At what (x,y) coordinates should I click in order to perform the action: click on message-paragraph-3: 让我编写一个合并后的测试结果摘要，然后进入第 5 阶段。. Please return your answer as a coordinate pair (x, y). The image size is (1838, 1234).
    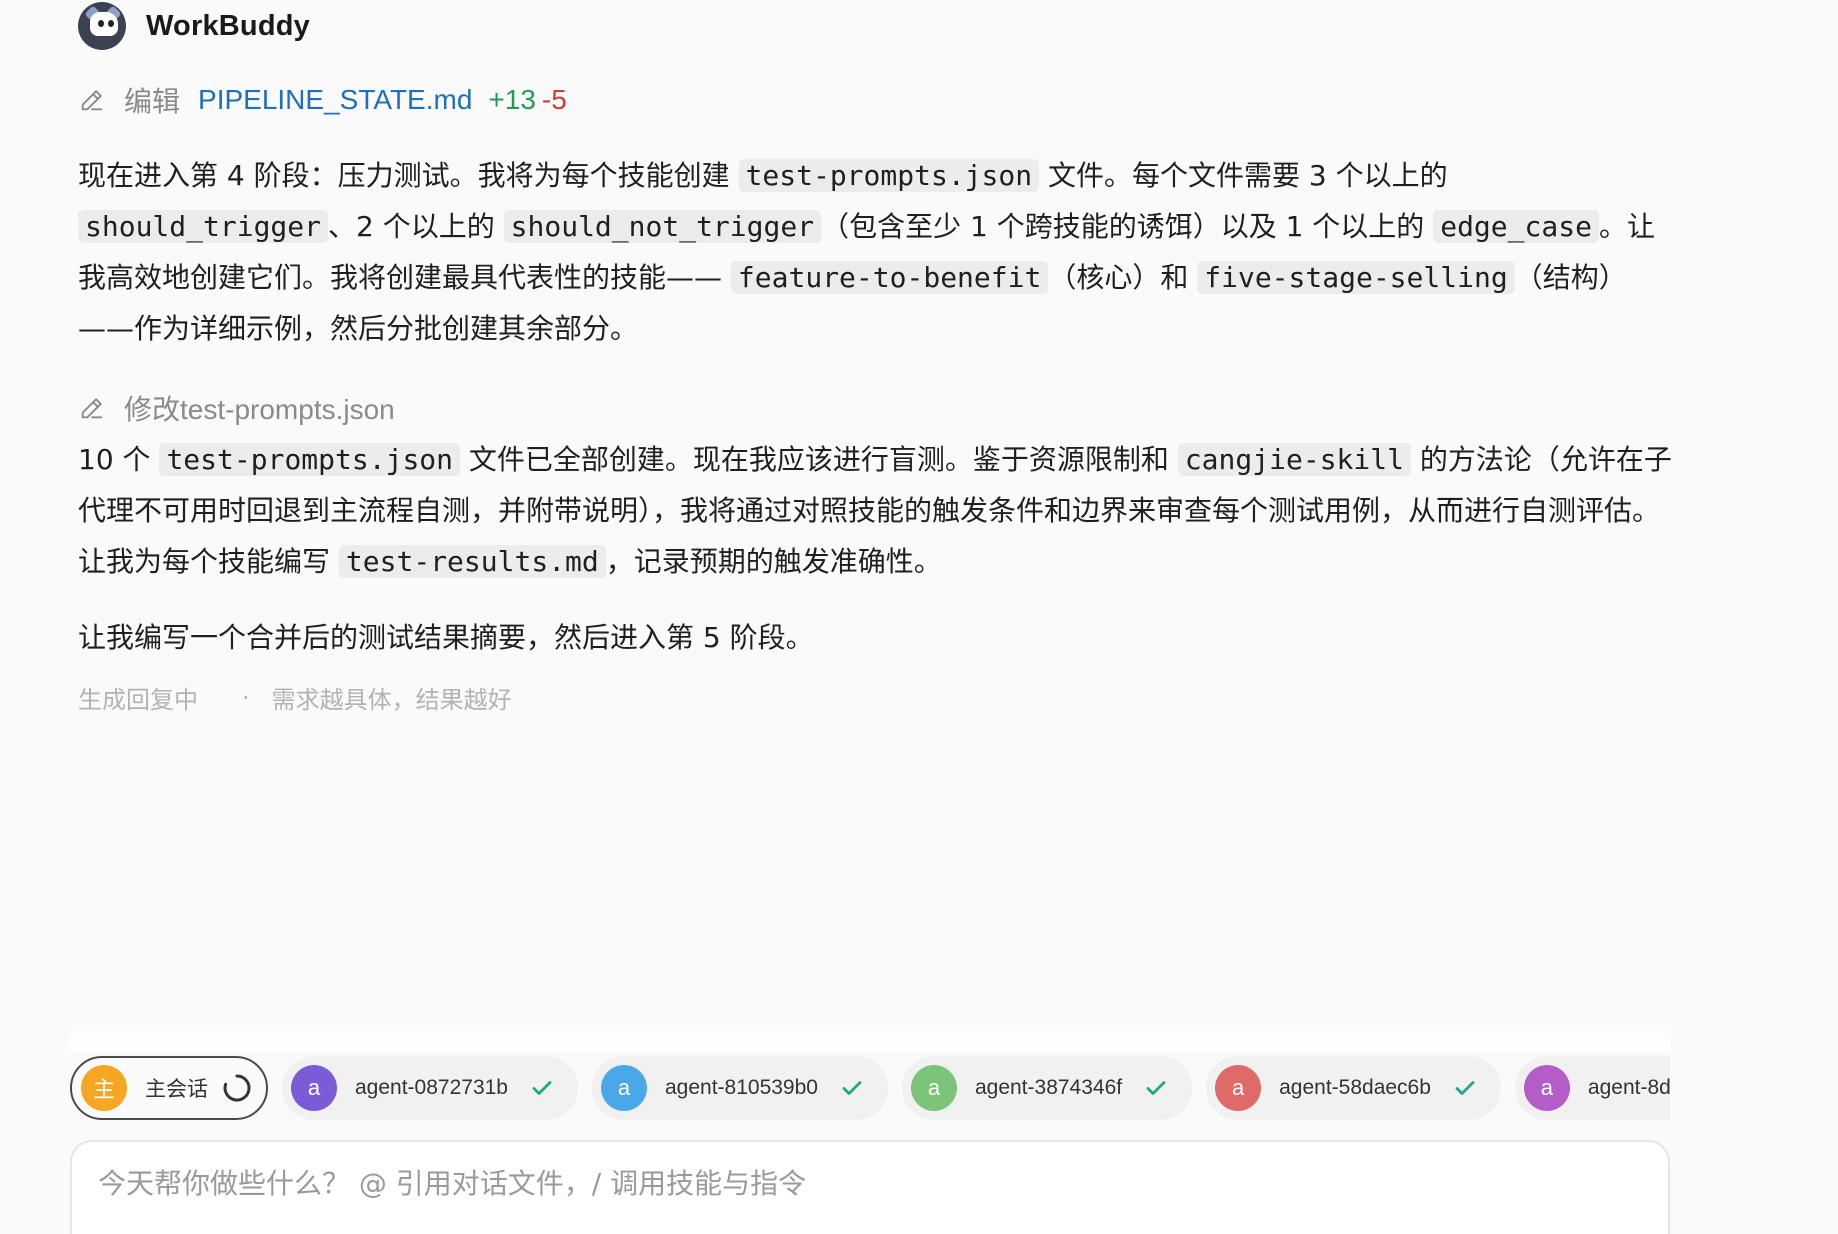
    Looking at the image, I should click on (878, 637).